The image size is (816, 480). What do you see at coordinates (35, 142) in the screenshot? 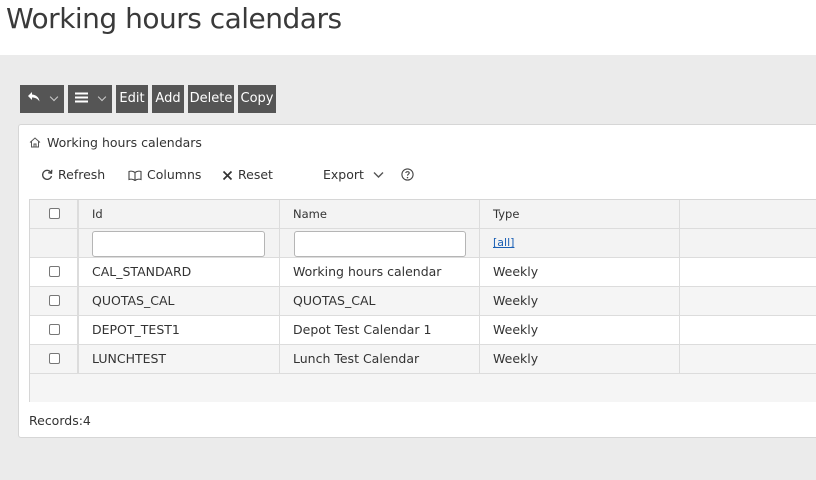
I see `home-icon` at bounding box center [35, 142].